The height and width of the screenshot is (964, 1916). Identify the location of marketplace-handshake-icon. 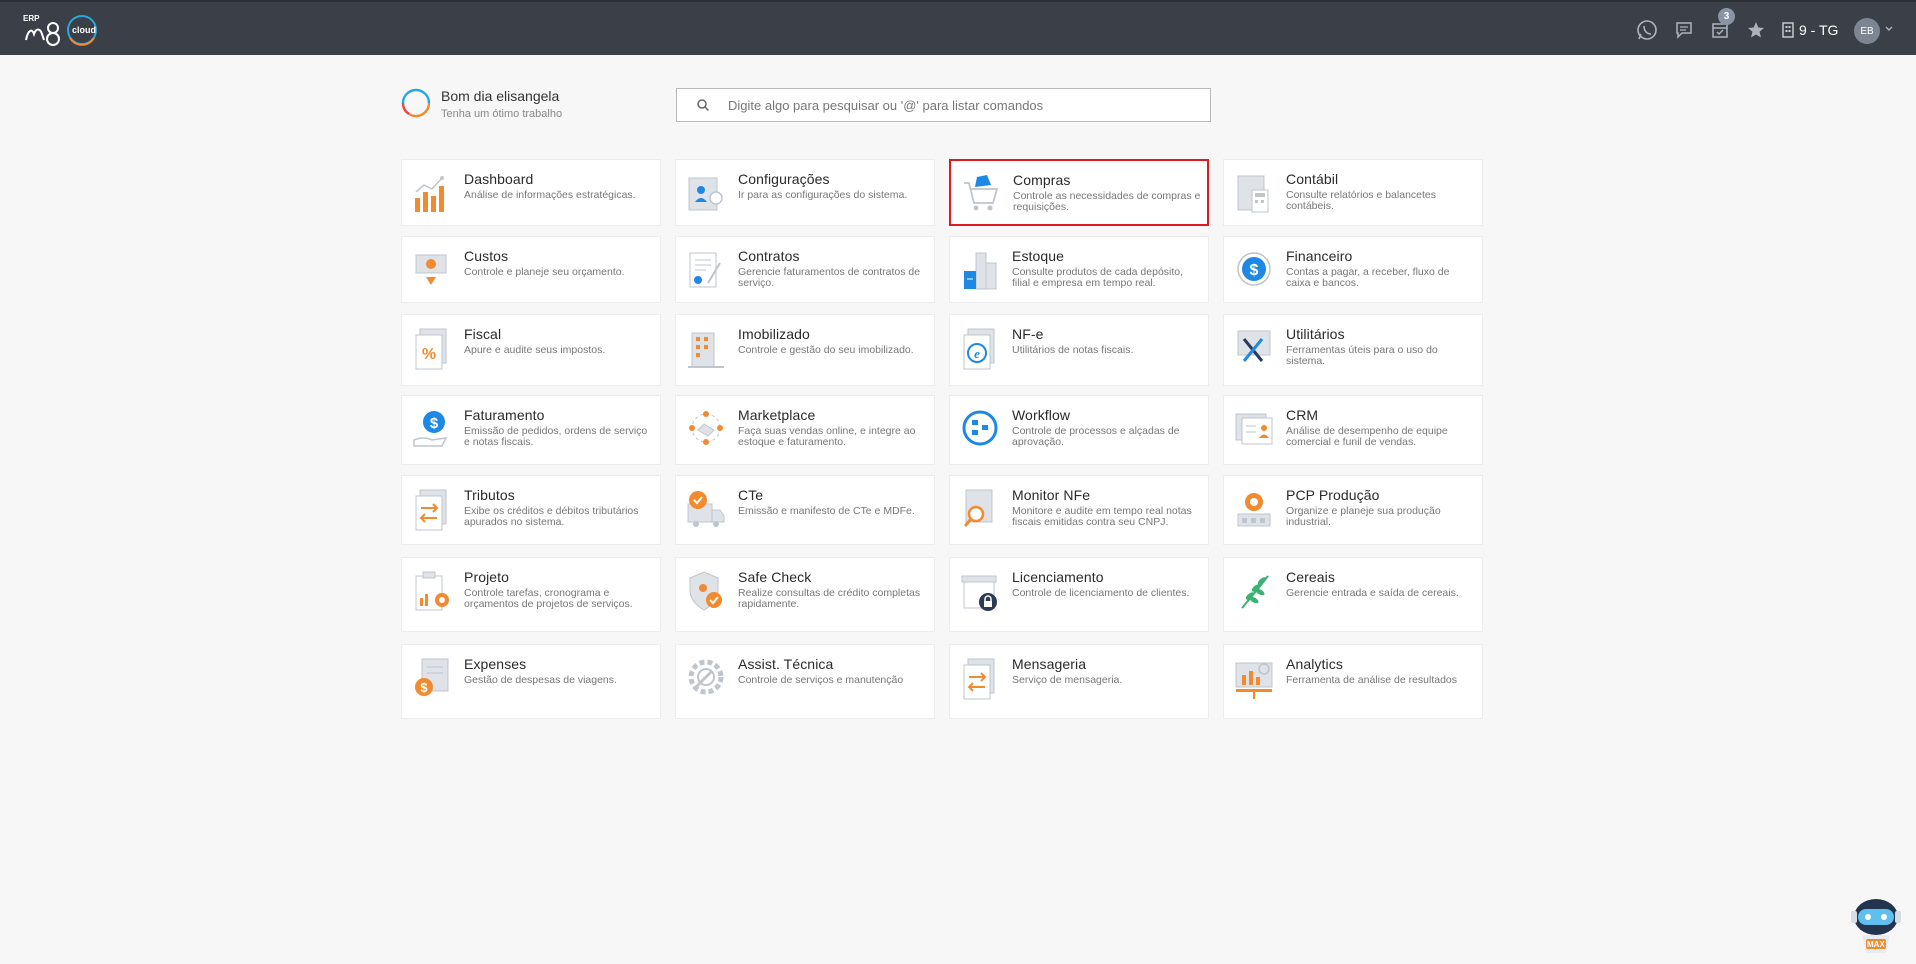
(706, 428).